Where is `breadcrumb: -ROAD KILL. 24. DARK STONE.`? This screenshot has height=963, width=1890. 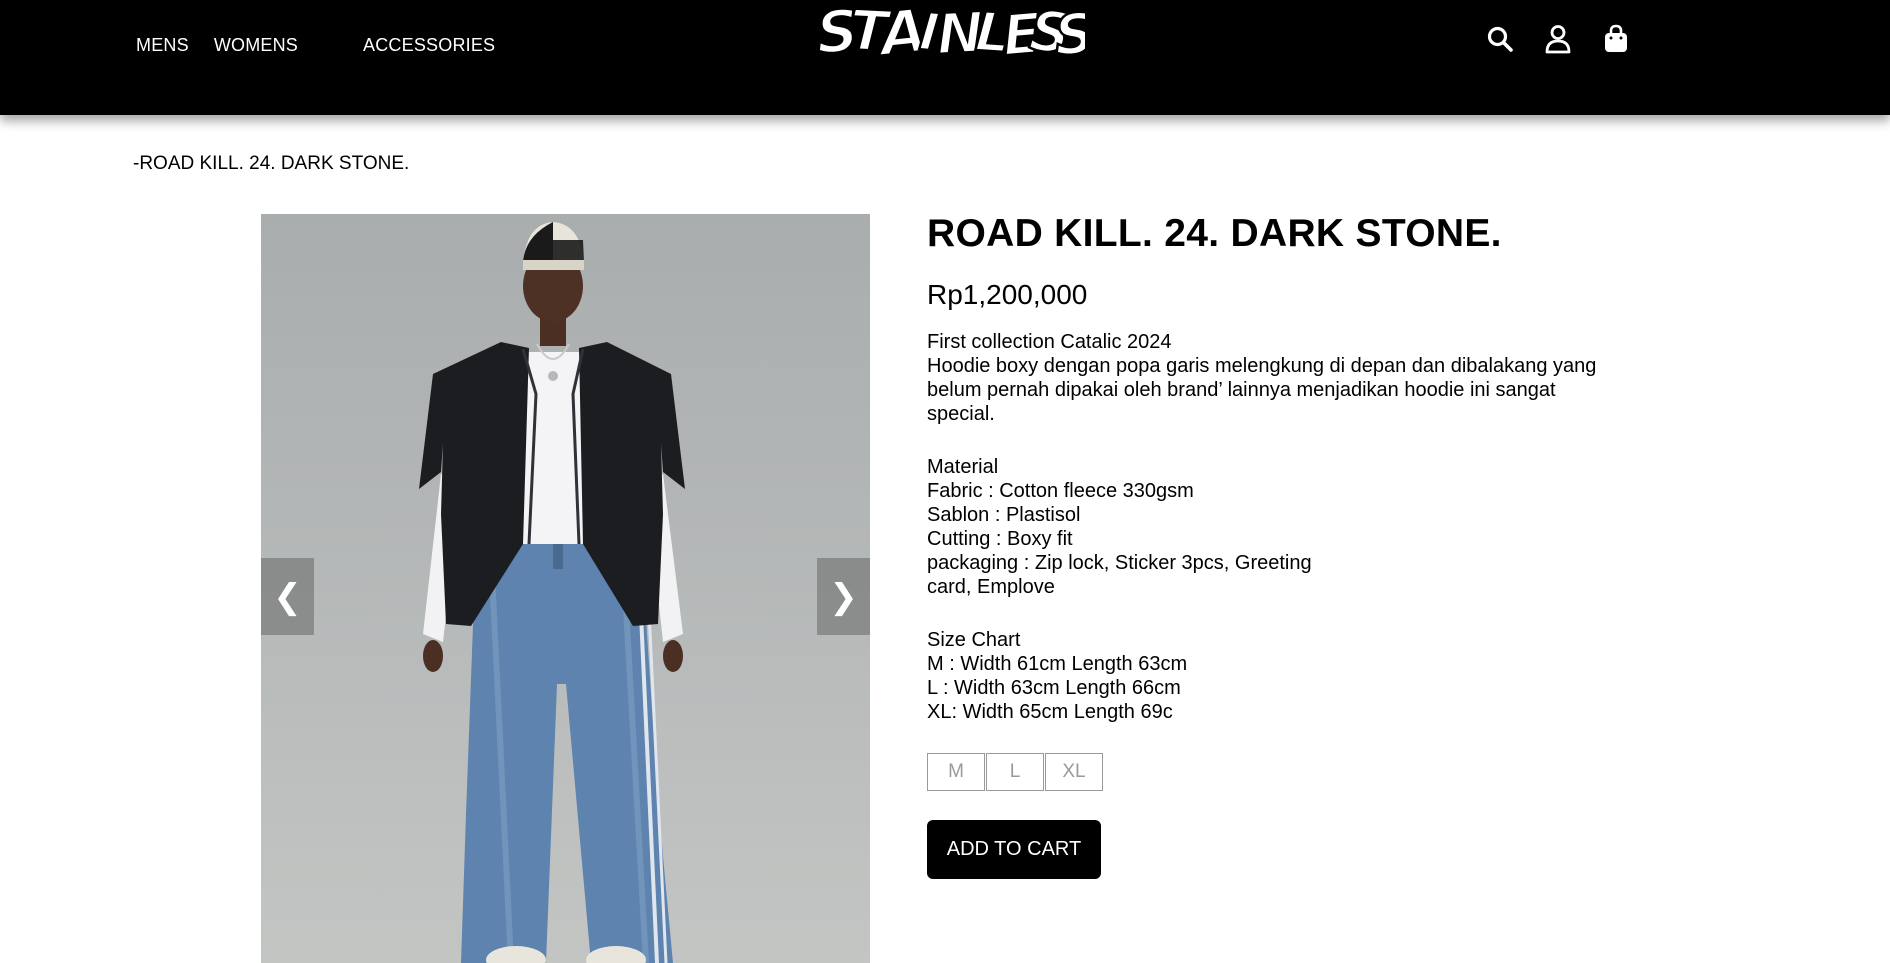
breadcrumb: -ROAD KILL. 24. DARK STONE. is located at coordinates (271, 163).